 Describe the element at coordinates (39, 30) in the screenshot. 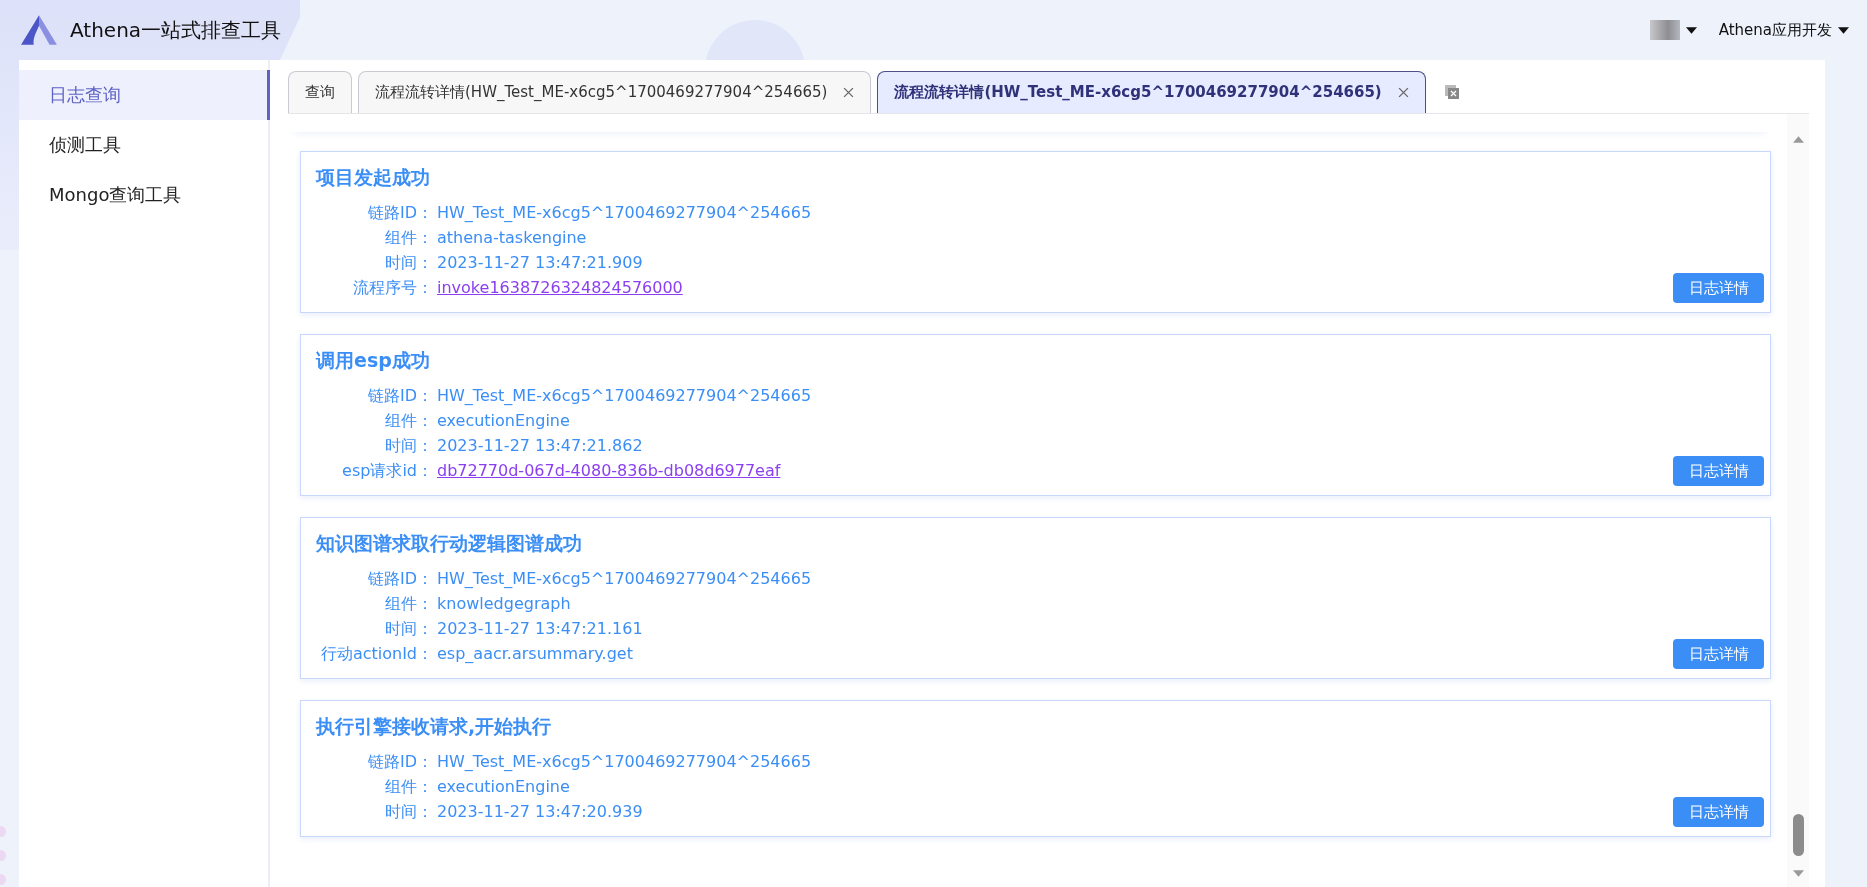

I see `logo-icon` at that location.